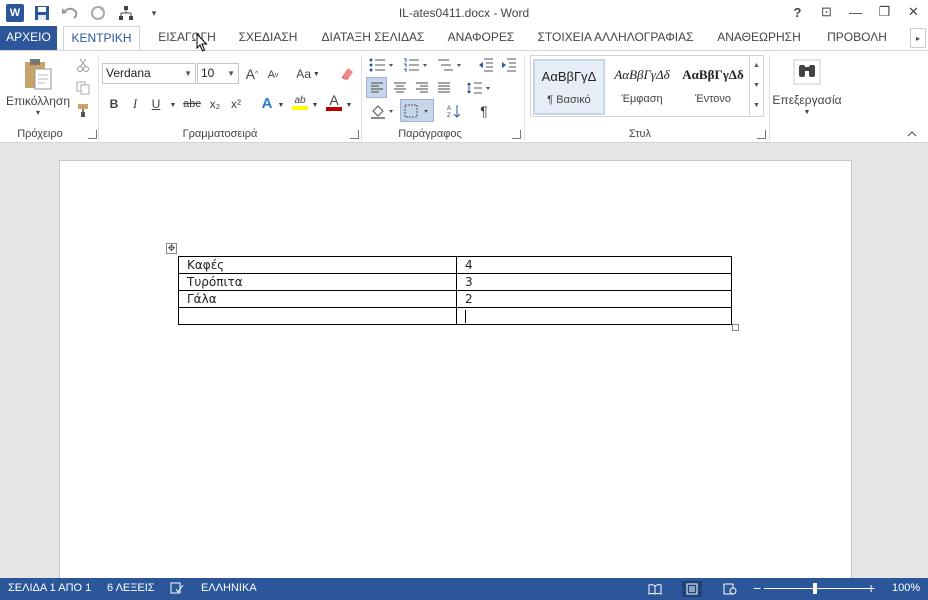 The height and width of the screenshot is (600, 928). Describe the element at coordinates (815, 588) in the screenshot. I see `zoom-slider-thumb` at that location.